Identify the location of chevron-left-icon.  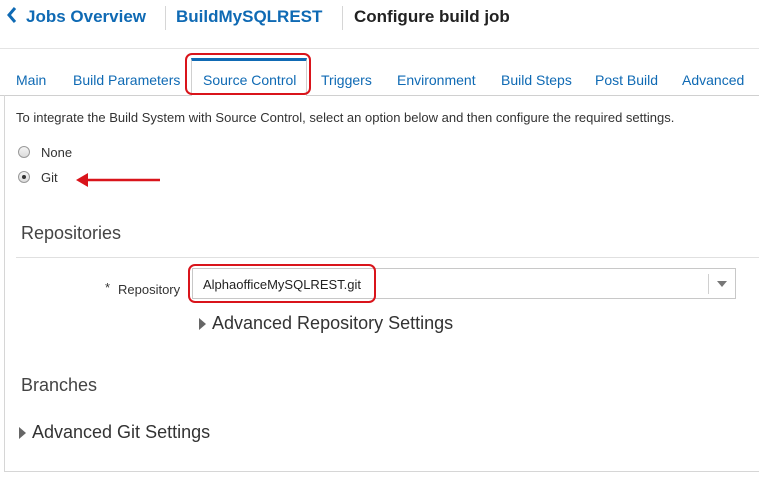
(12, 15).